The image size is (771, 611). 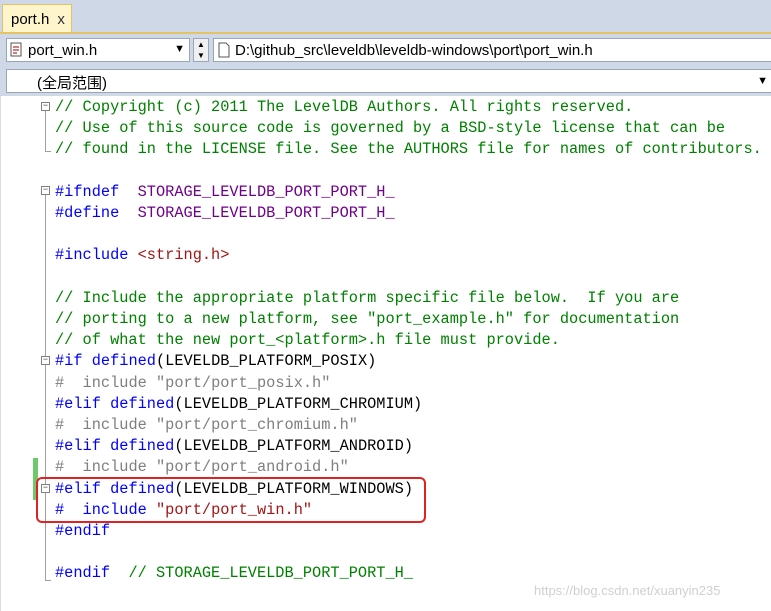 I want to click on spin-down-icon: ▼, so click(x=201, y=55).